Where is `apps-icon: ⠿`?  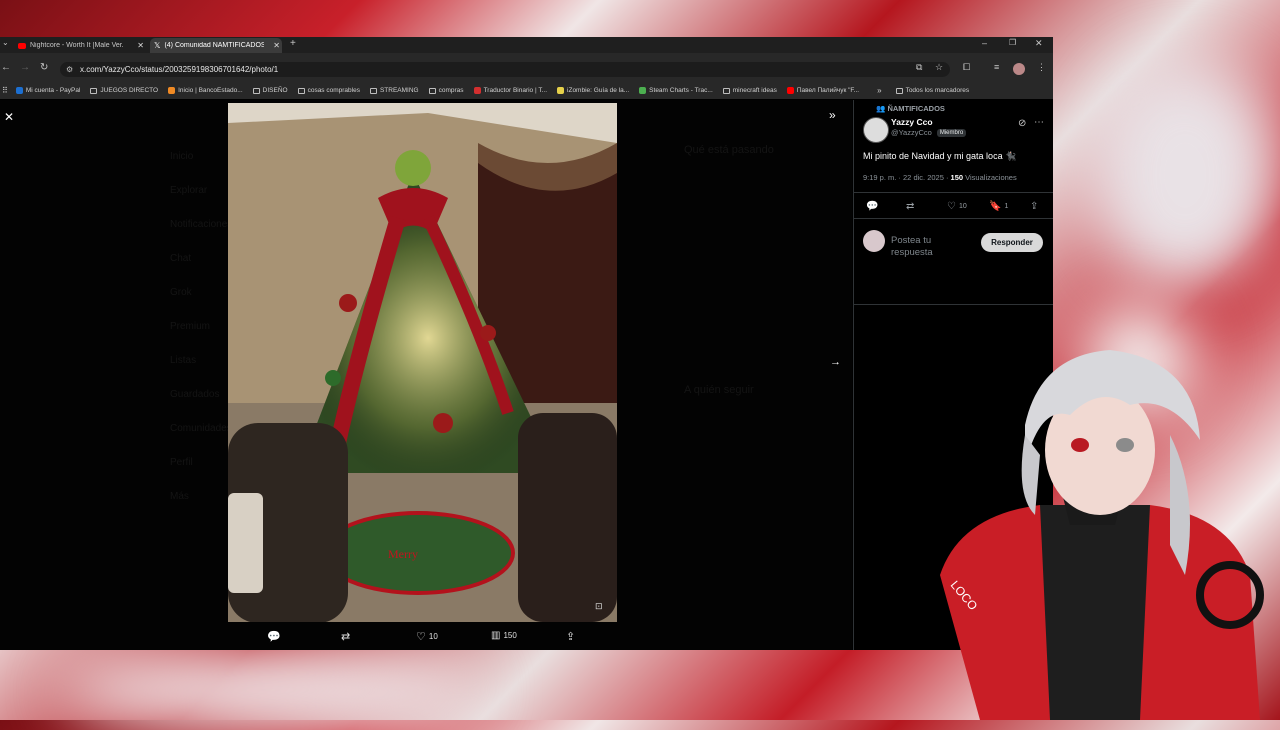 apps-icon: ⠿ is located at coordinates (5, 90).